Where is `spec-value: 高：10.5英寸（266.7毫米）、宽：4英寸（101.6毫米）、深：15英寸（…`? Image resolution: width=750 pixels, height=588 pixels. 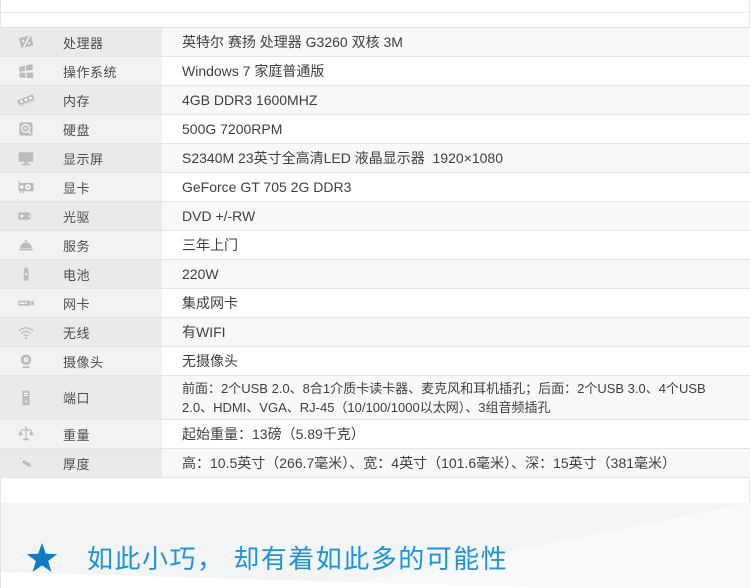 spec-value: 高：10.5英寸（266.7毫米）、宽：4英寸（101.6毫米）、深：15英寸（… is located at coordinates (456, 463).